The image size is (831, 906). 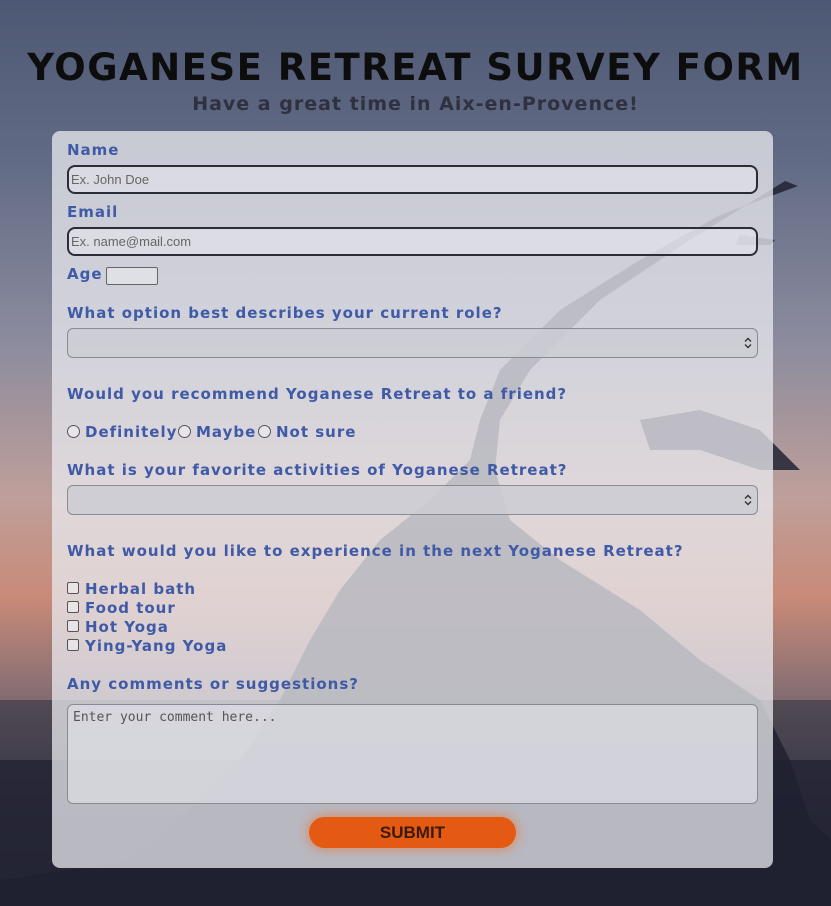 I want to click on comments-question: Any comments or suggestions?, so click(x=213, y=684).